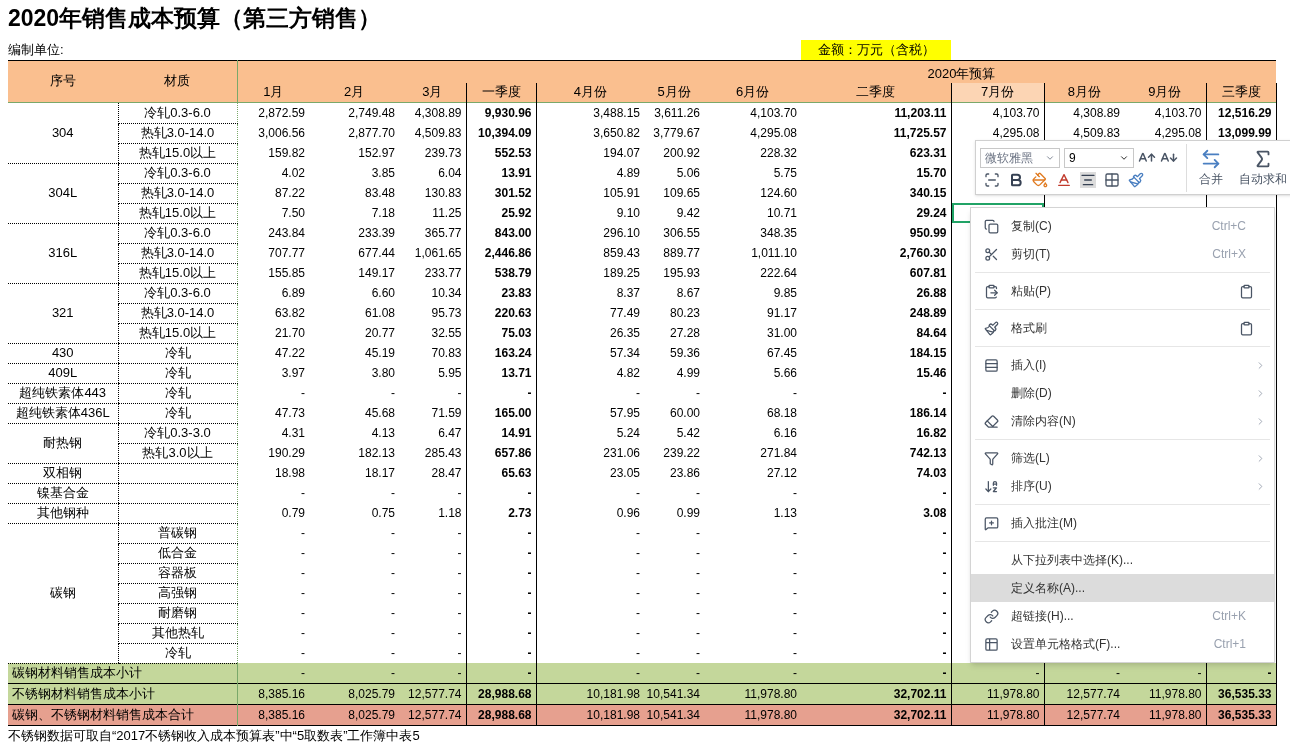 Image resolution: width=1290 pixels, height=742 pixels. What do you see at coordinates (688, 173) in the screenshot?
I see `table-cell-text: 5.06` at bounding box center [688, 173].